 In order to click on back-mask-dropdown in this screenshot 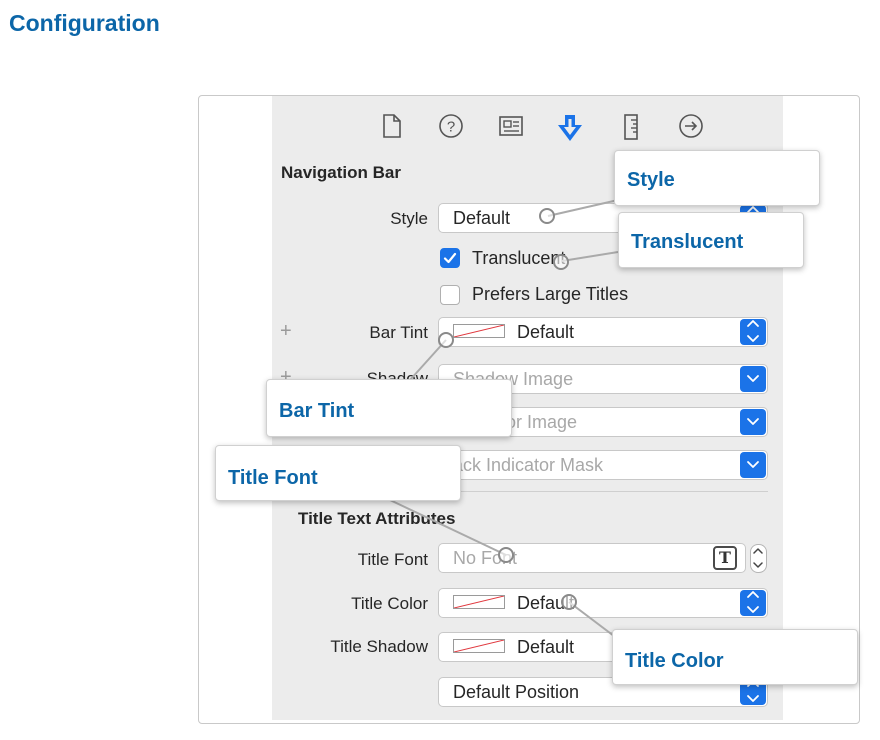, I will do `click(753, 465)`.